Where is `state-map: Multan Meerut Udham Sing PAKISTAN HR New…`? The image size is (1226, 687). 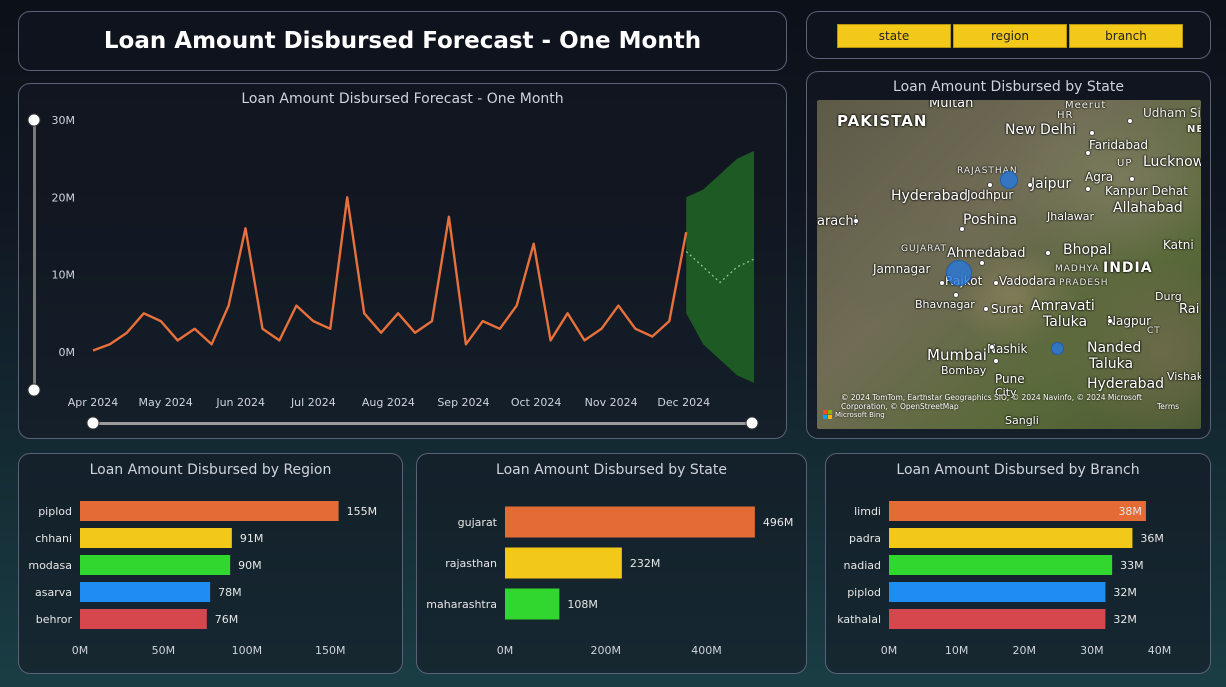 state-map: Multan Meerut Udham Sing PAKISTAN HR New… is located at coordinates (1009, 264).